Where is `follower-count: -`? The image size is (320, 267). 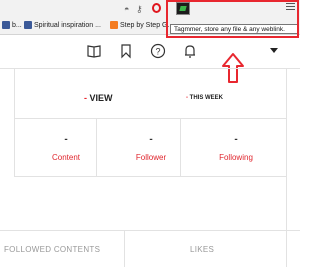
follower-count: - is located at coordinates (151, 139).